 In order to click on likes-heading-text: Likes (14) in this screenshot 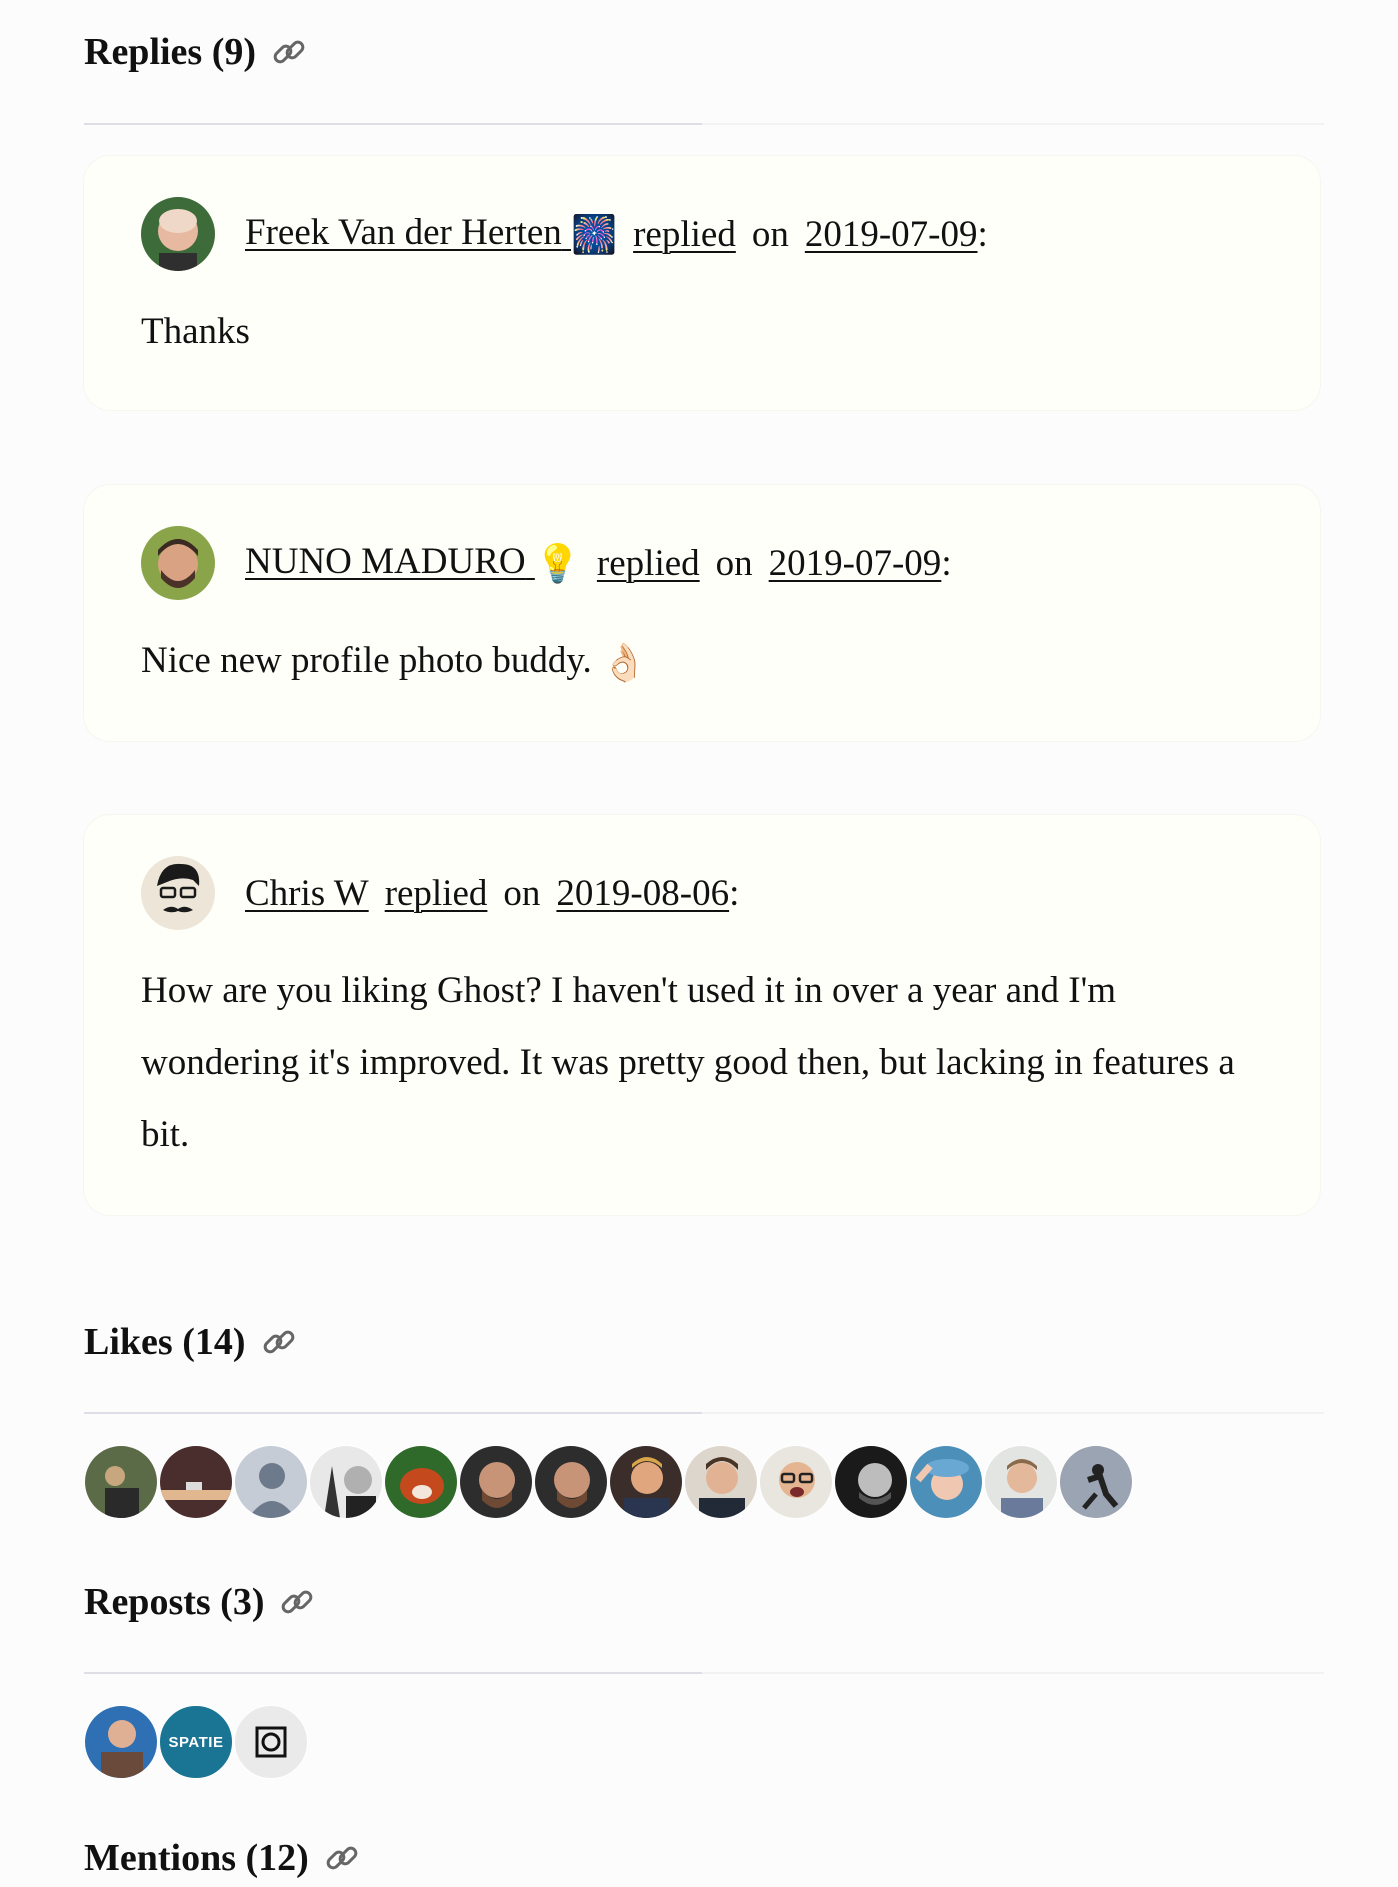, I will do `click(165, 1342)`.